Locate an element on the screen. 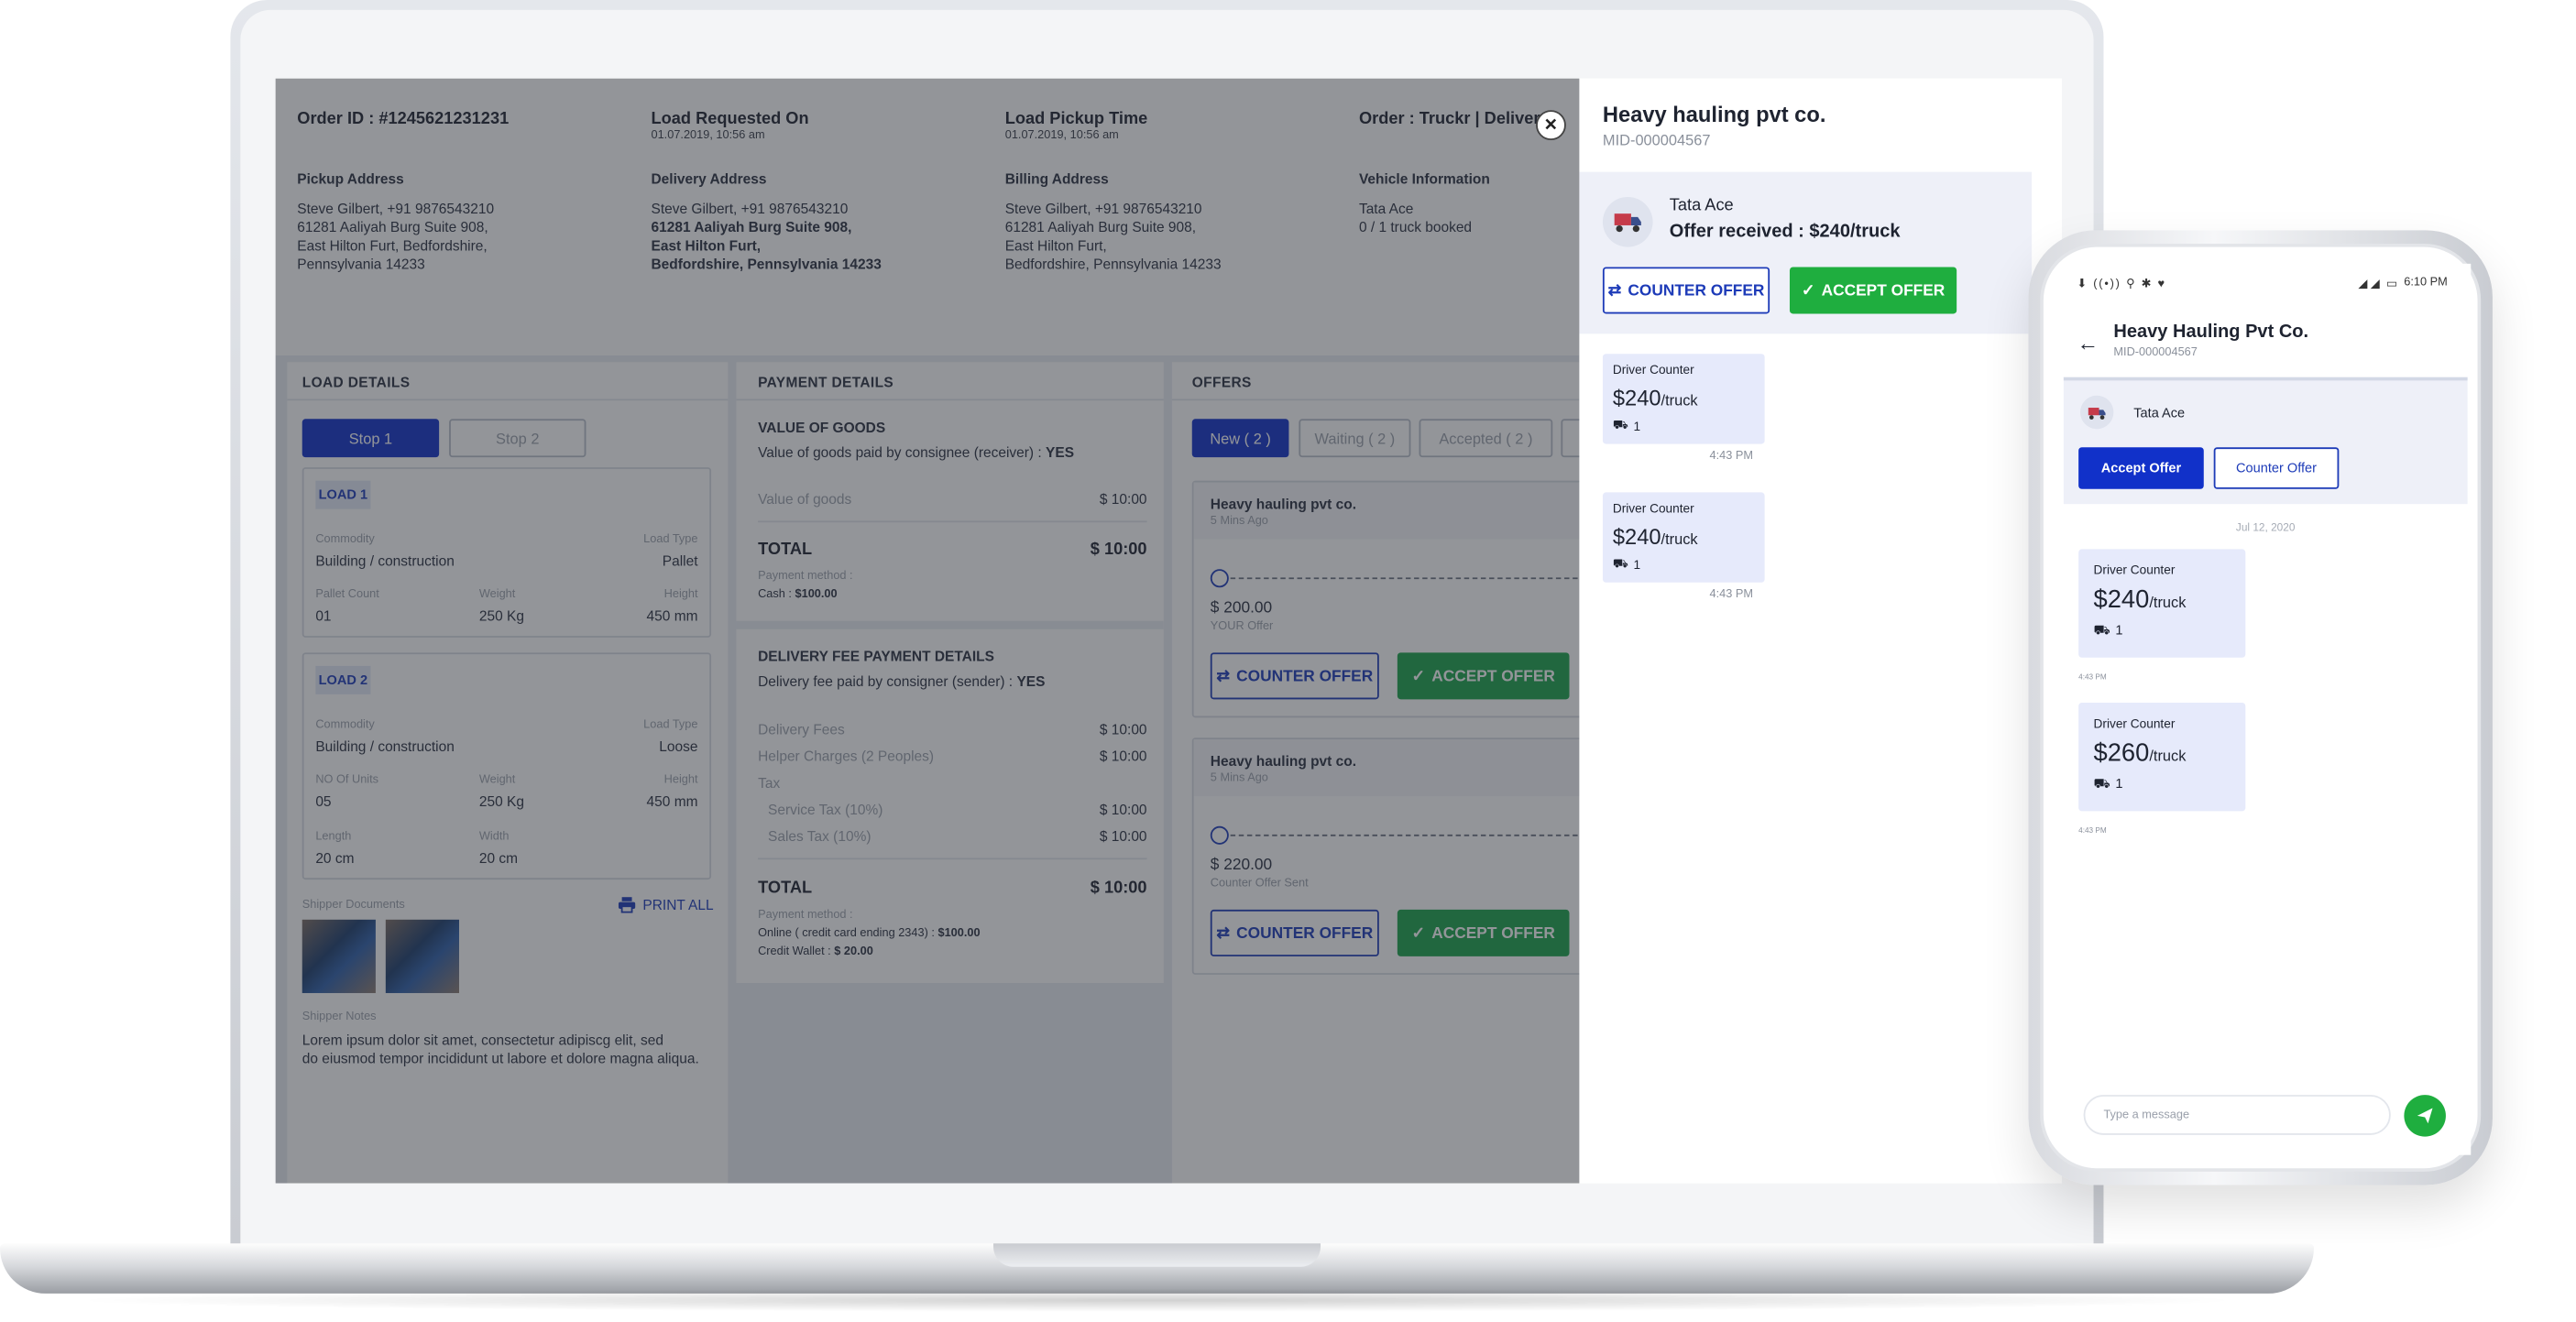 The width and height of the screenshot is (2576, 1322). load-2-type: Loose is located at coordinates (678, 746).